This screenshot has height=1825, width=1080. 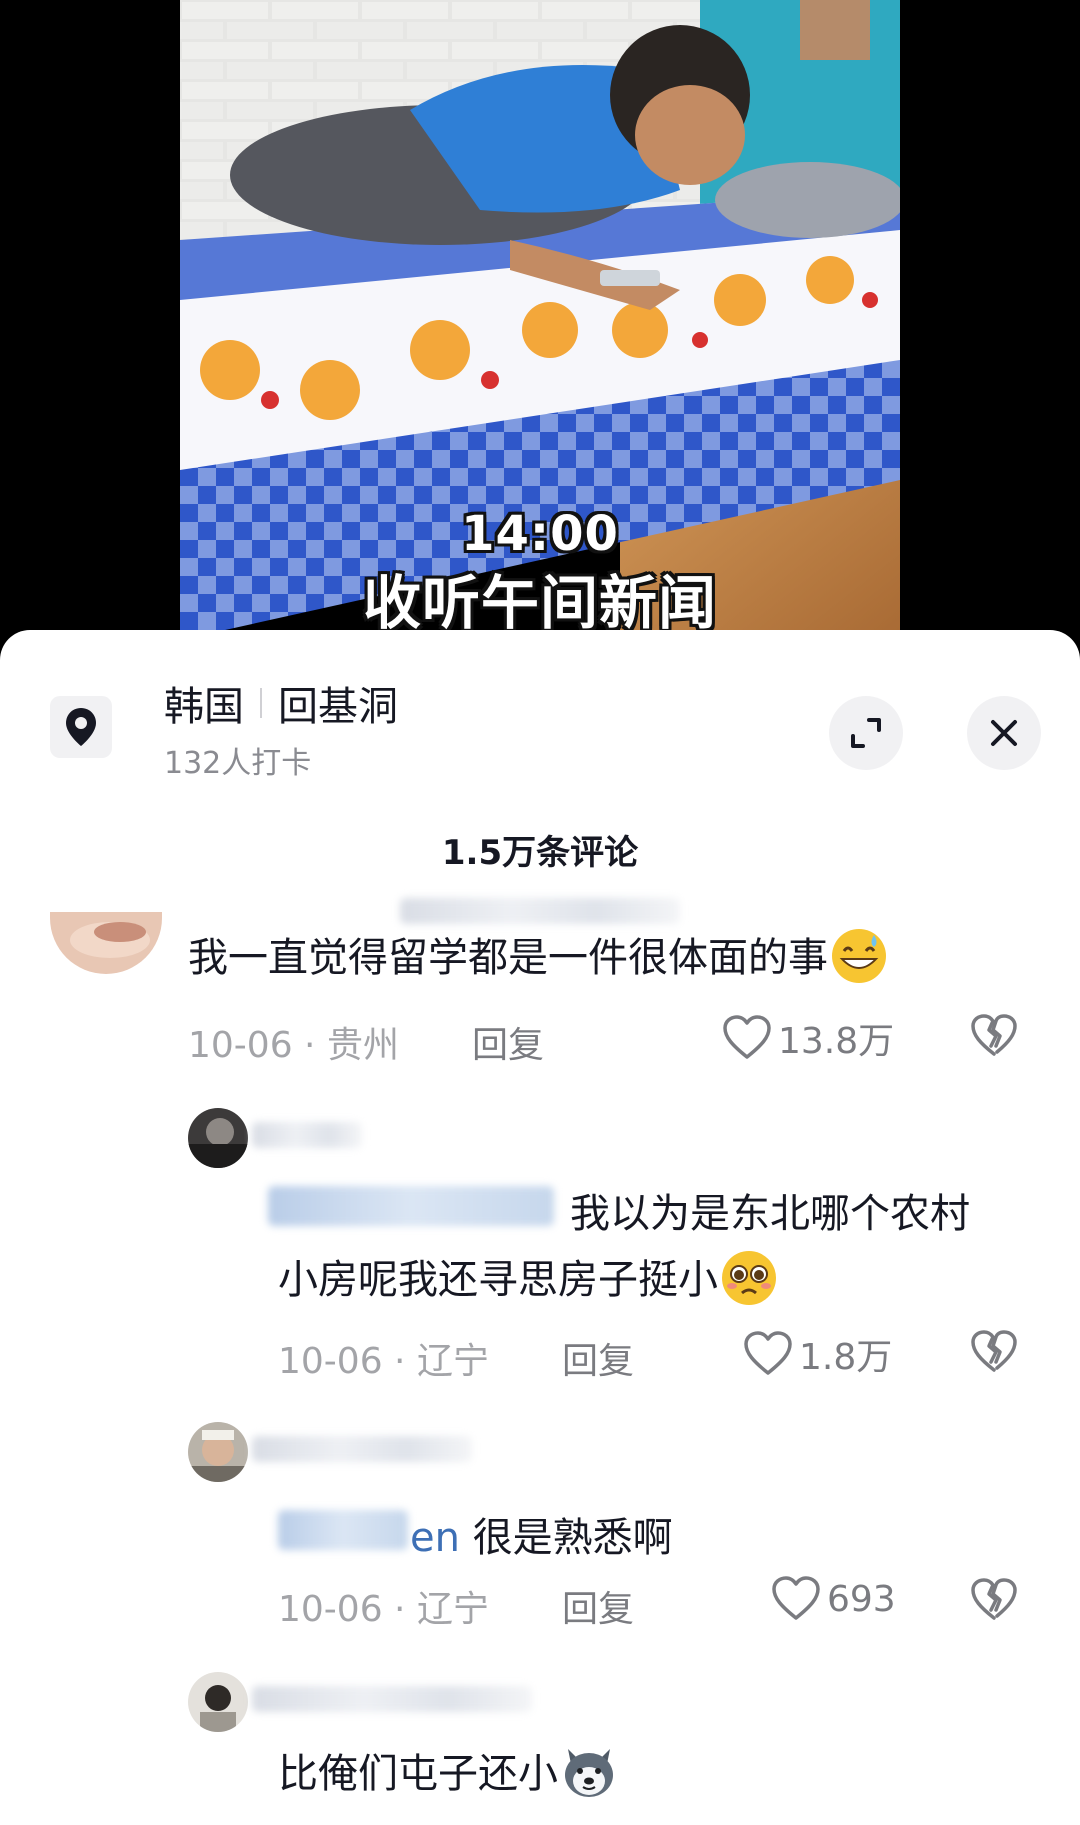 I want to click on video-overlay-caption: 收听午间新闻, so click(x=539, y=603).